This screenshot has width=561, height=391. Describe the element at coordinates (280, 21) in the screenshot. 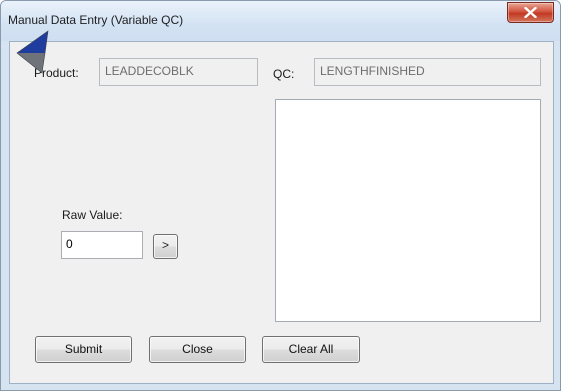

I see `title-bar: Manual Data Entry (Variable QC)` at that location.